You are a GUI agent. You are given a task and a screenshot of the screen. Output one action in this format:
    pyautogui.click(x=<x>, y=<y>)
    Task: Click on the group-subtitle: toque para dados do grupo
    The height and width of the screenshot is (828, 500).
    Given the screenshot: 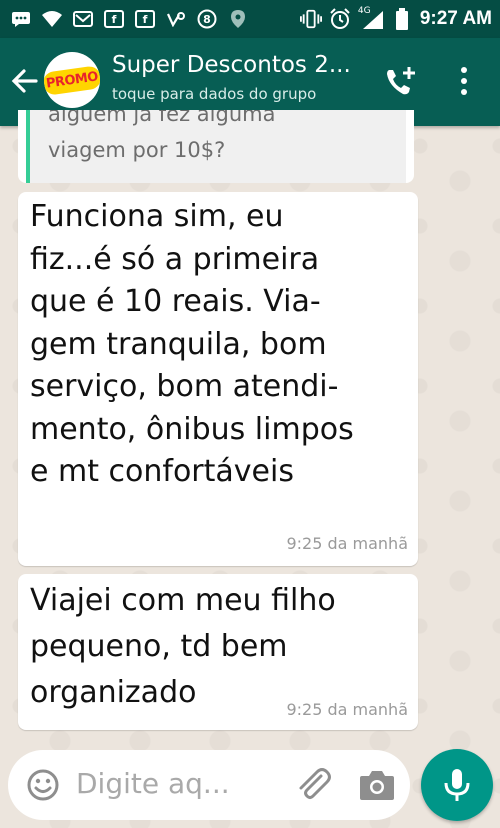 What is the action you would take?
    pyautogui.click(x=242, y=94)
    